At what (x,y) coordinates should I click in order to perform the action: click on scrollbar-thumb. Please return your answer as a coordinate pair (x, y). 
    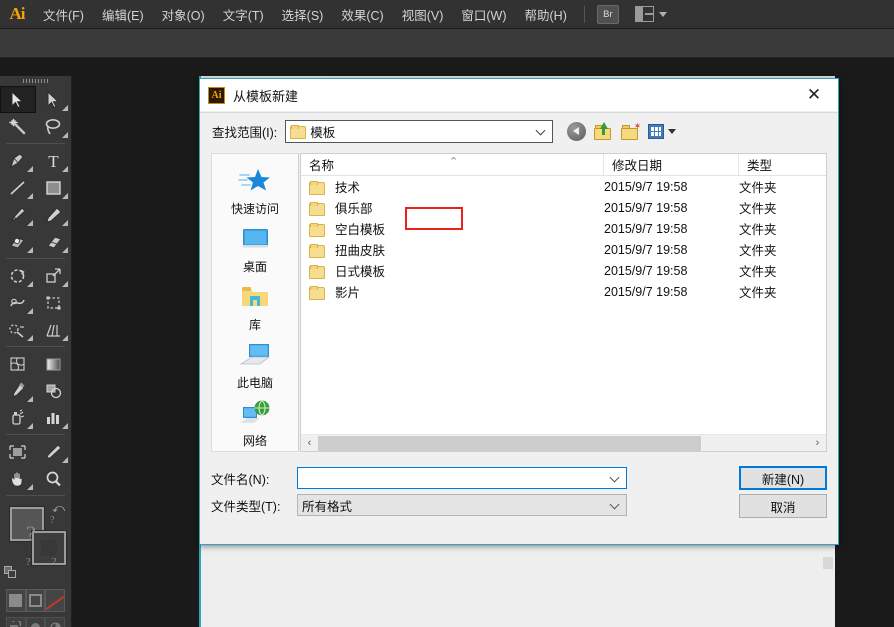
    Looking at the image, I should click on (509, 443).